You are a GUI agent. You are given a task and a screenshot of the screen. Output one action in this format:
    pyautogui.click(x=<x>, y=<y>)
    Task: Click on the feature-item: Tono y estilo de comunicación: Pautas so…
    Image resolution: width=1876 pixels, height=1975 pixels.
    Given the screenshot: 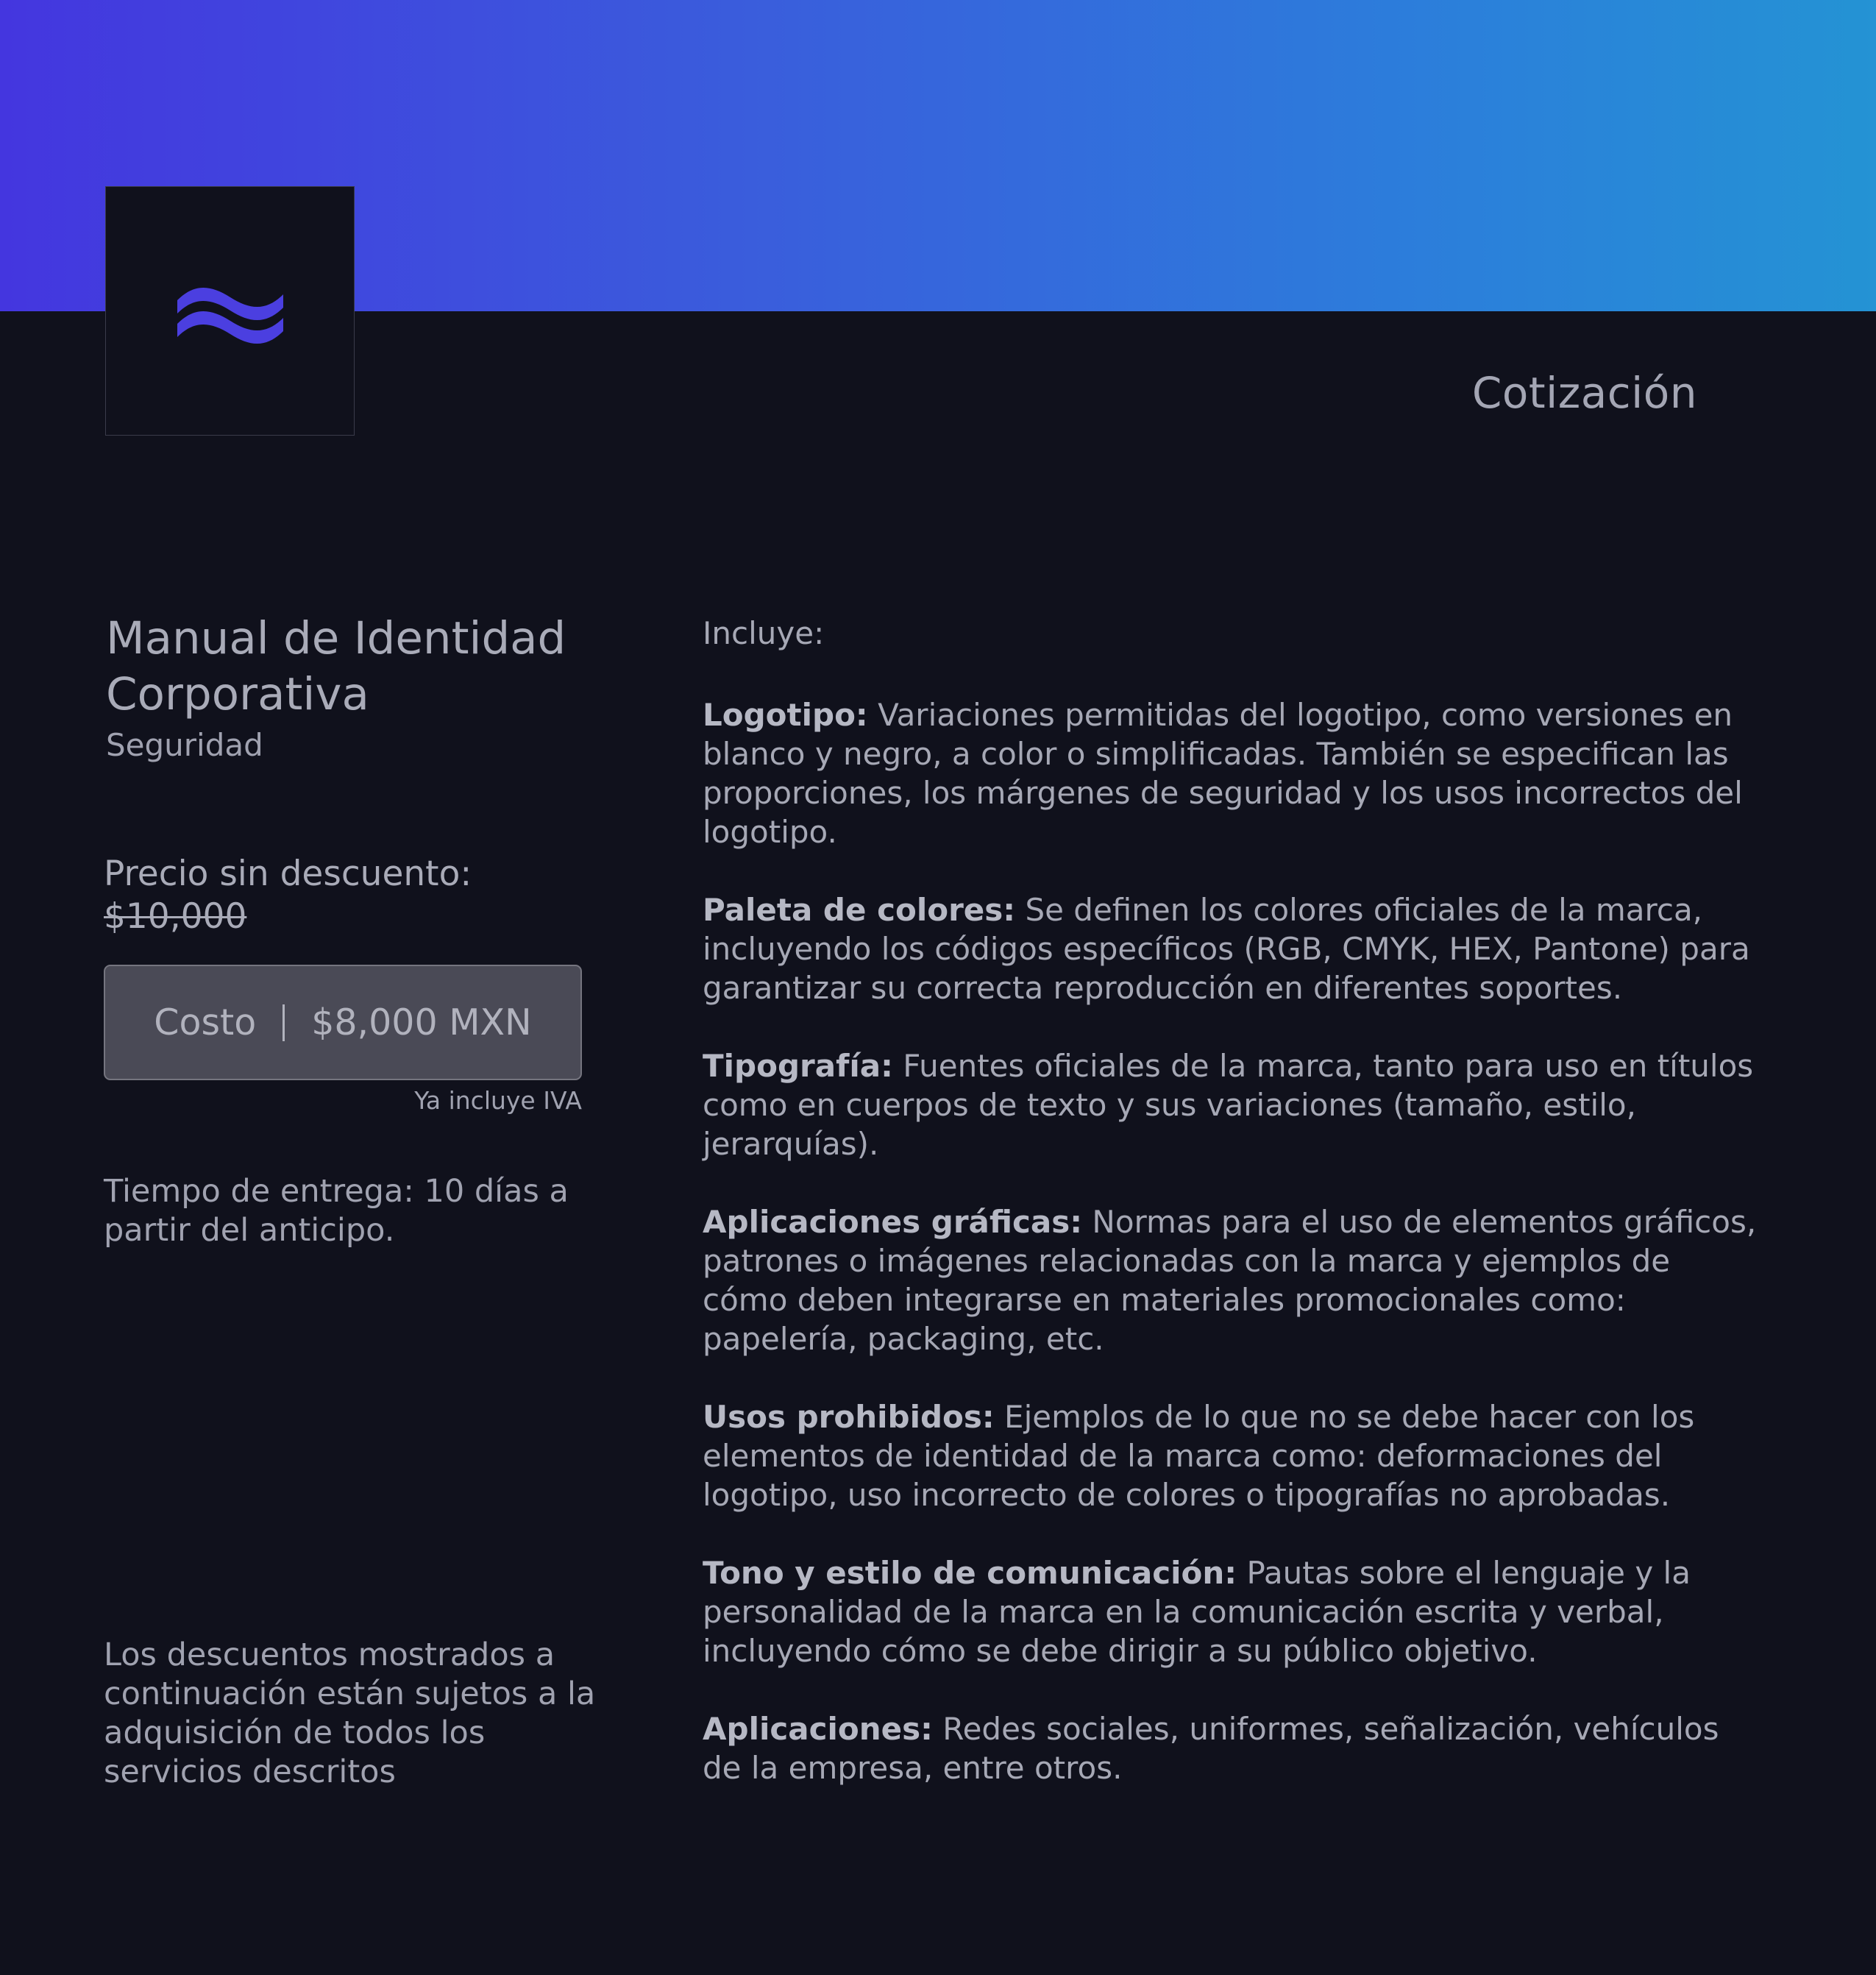 What is the action you would take?
    pyautogui.click(x=1232, y=1611)
    